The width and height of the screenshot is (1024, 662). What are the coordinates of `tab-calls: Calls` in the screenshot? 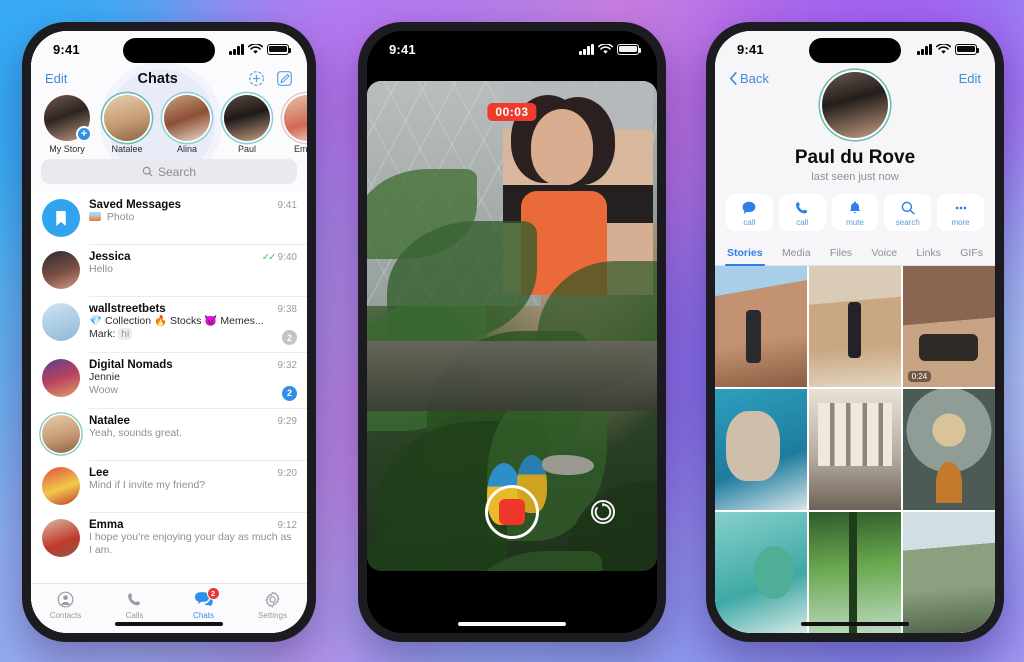 It's located at (134, 604).